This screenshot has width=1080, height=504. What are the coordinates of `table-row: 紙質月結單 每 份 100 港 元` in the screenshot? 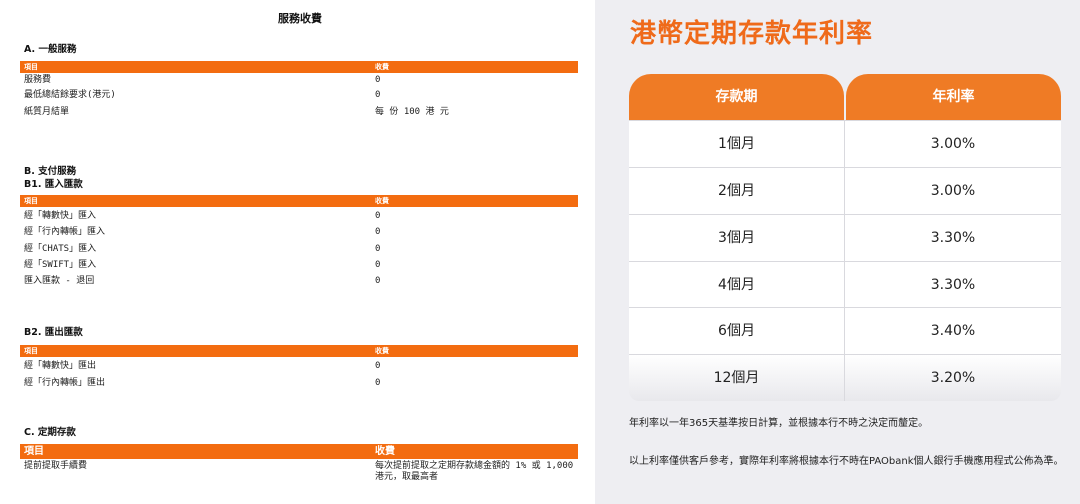 It's located at (301, 112).